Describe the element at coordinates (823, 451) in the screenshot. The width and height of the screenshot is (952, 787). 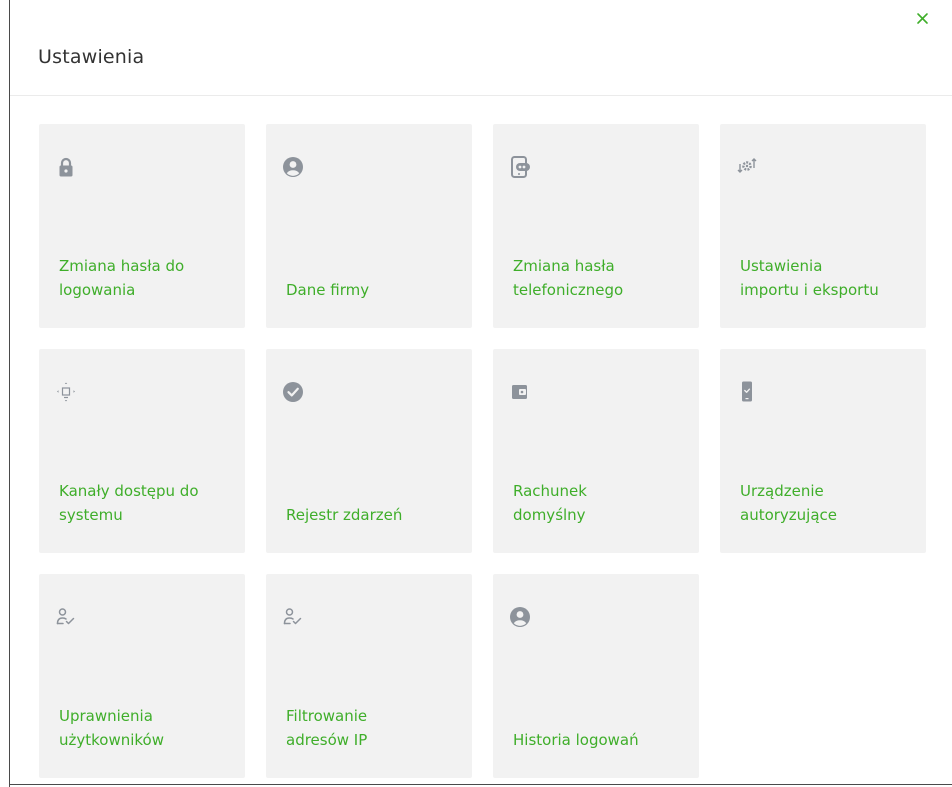
I see `tile-authorization-device: Urządzenie autoryzujące` at that location.